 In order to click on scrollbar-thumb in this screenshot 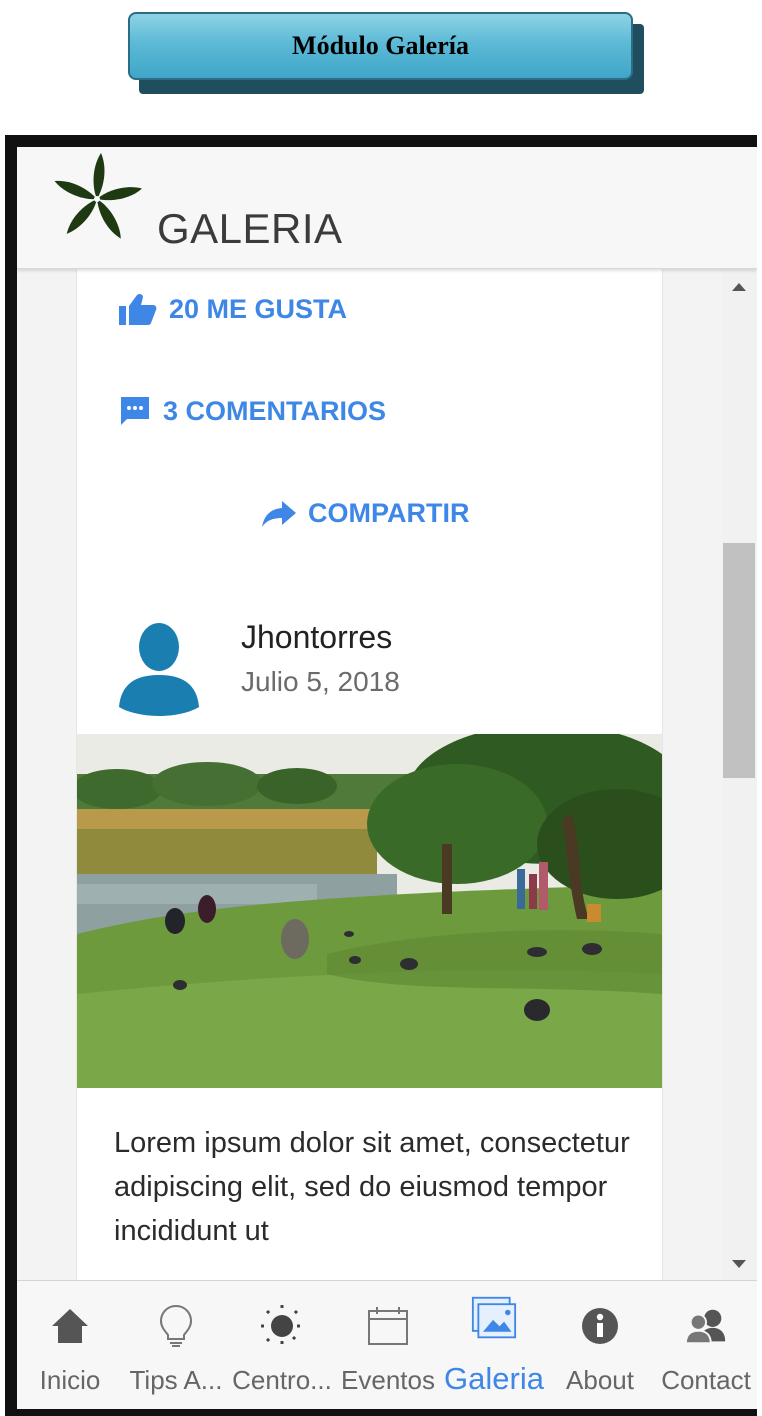, I will do `click(739, 660)`.